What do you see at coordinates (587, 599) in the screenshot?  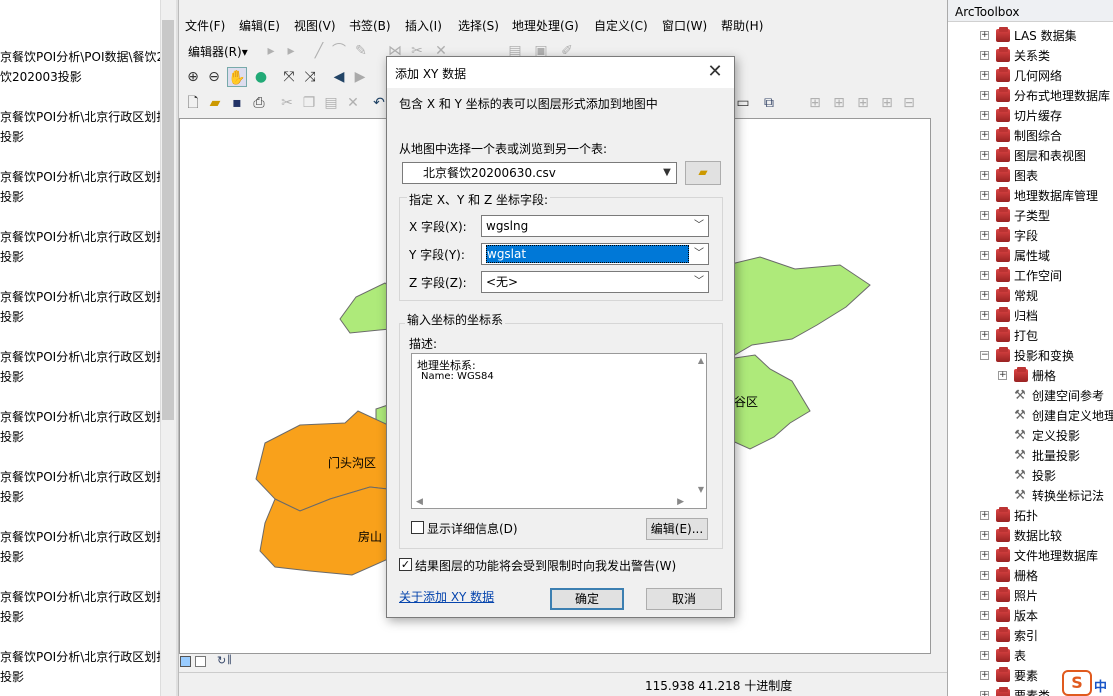 I see `ok-button: 确定` at bounding box center [587, 599].